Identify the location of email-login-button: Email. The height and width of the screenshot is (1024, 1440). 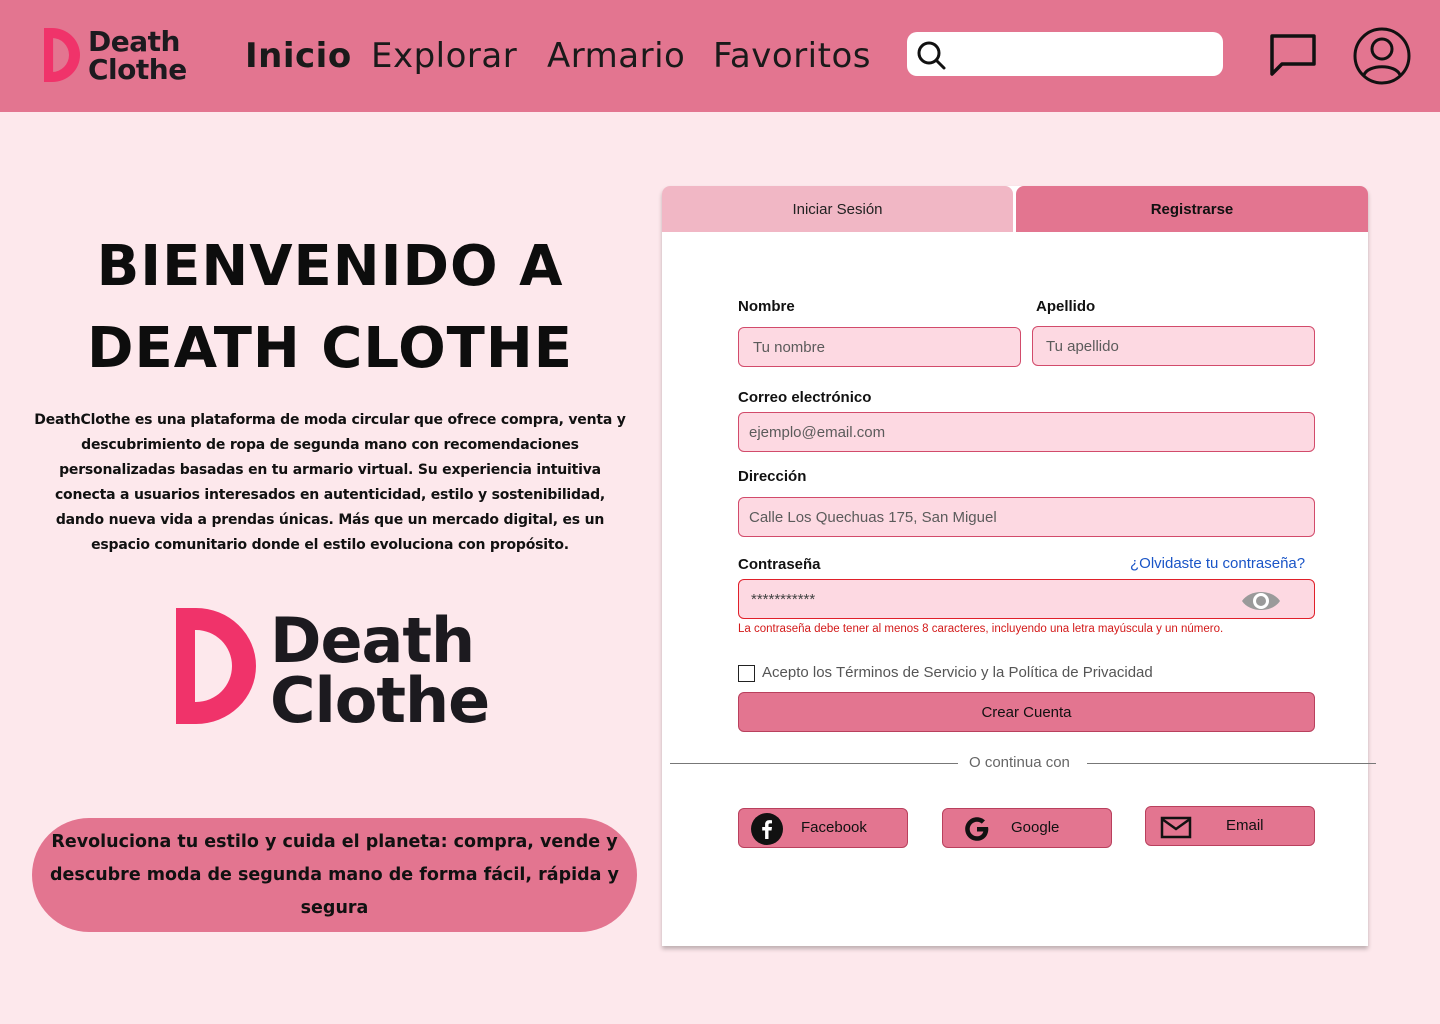
(1230, 826).